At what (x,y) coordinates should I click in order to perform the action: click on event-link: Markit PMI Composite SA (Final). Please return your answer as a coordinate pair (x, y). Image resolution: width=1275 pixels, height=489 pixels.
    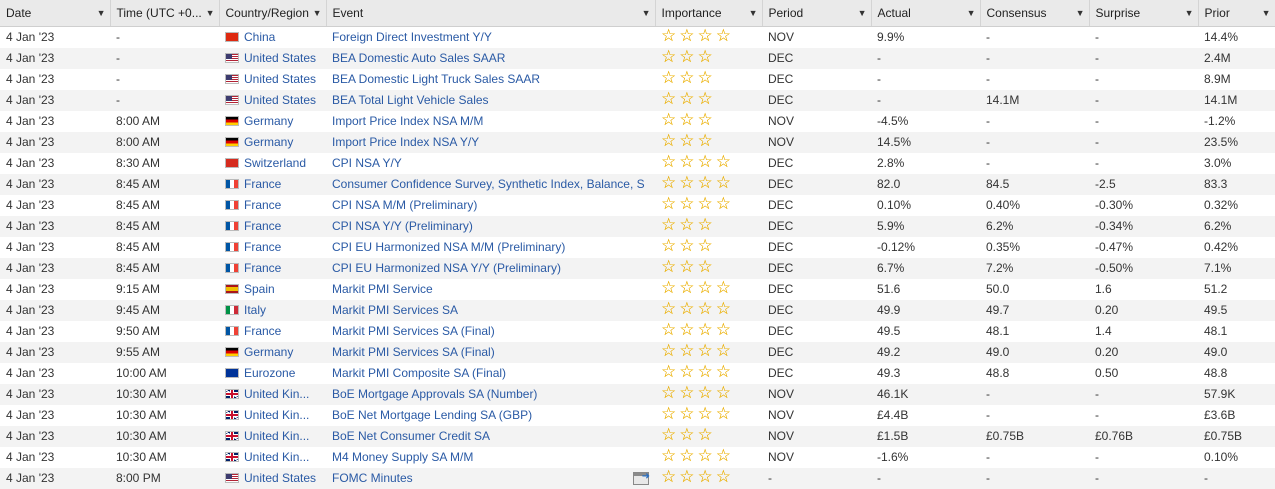
    Looking at the image, I should click on (419, 373).